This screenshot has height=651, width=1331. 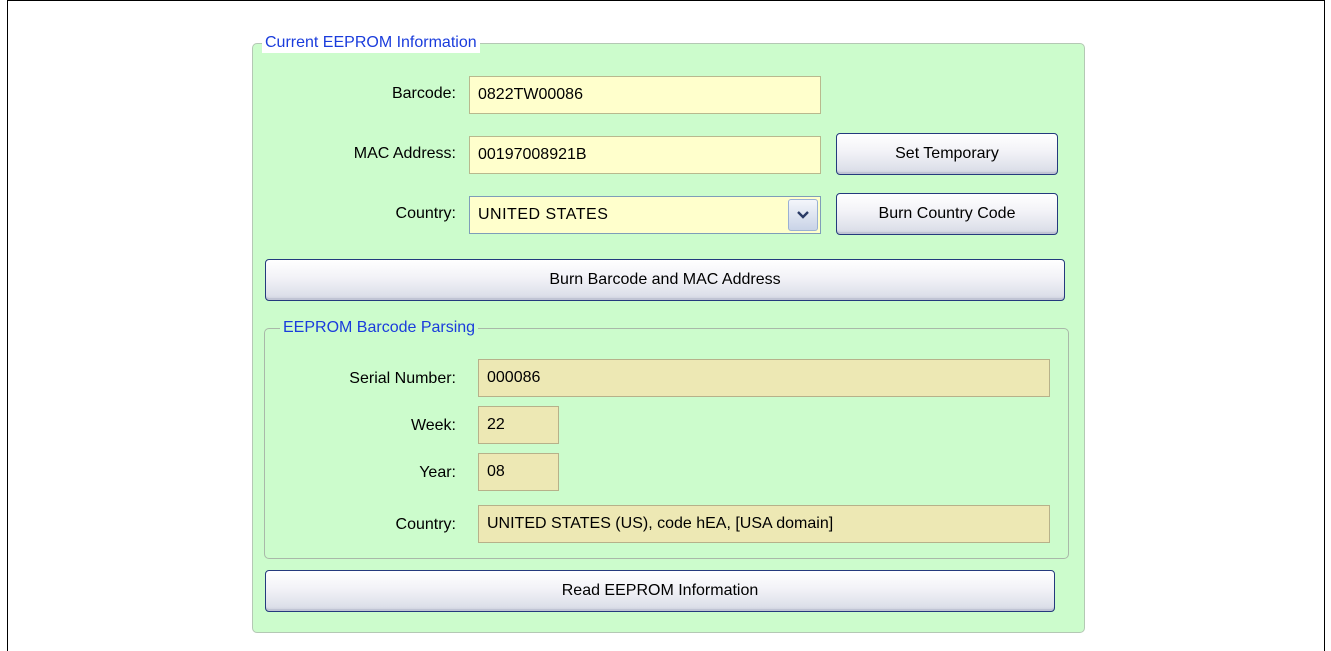 What do you see at coordinates (433, 425) in the screenshot?
I see `week-label: Week:` at bounding box center [433, 425].